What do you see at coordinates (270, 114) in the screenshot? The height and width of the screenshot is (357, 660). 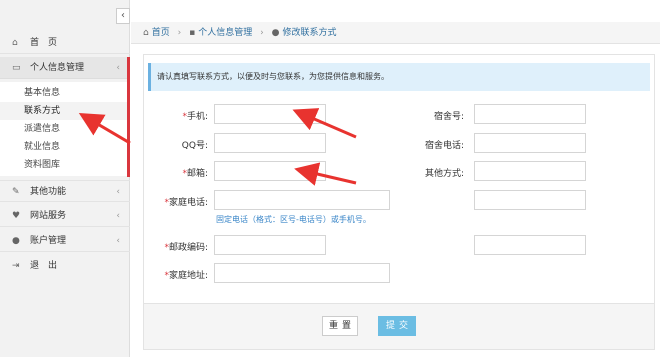 I see `mobile-input` at bounding box center [270, 114].